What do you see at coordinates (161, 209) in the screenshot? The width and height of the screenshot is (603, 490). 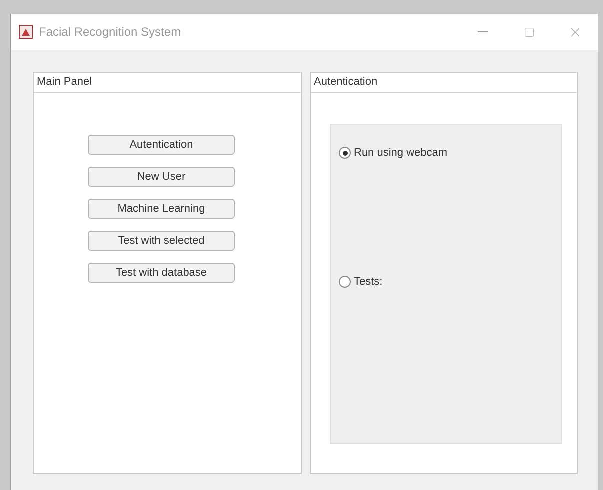 I see `menu-button: Machine Learning` at bounding box center [161, 209].